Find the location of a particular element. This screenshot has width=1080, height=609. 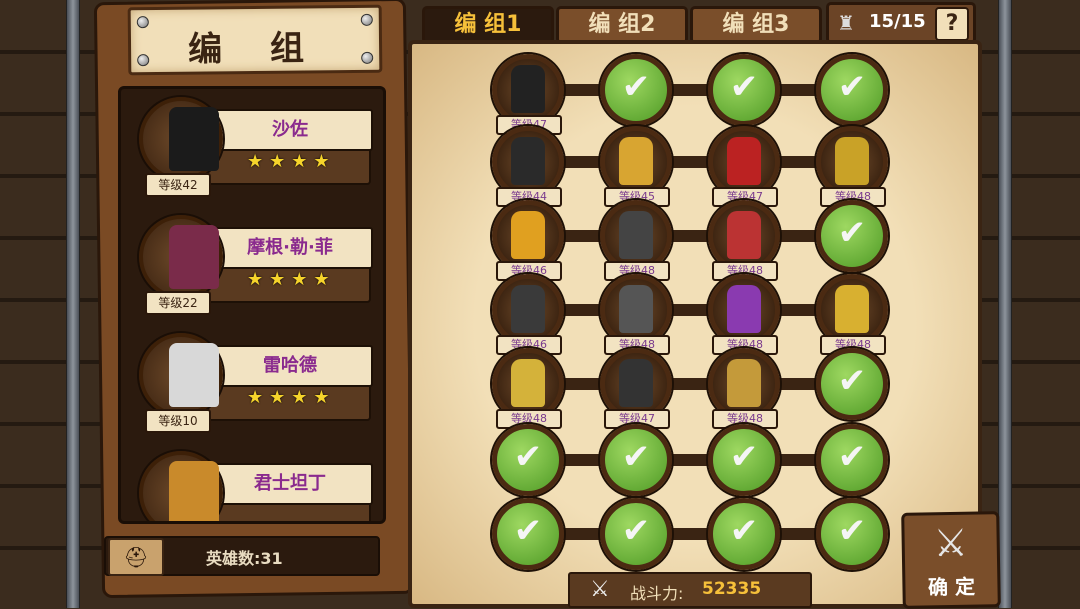

hero-card: 雷哈德 ★★★★ 等级10 is located at coordinates (252, 382).